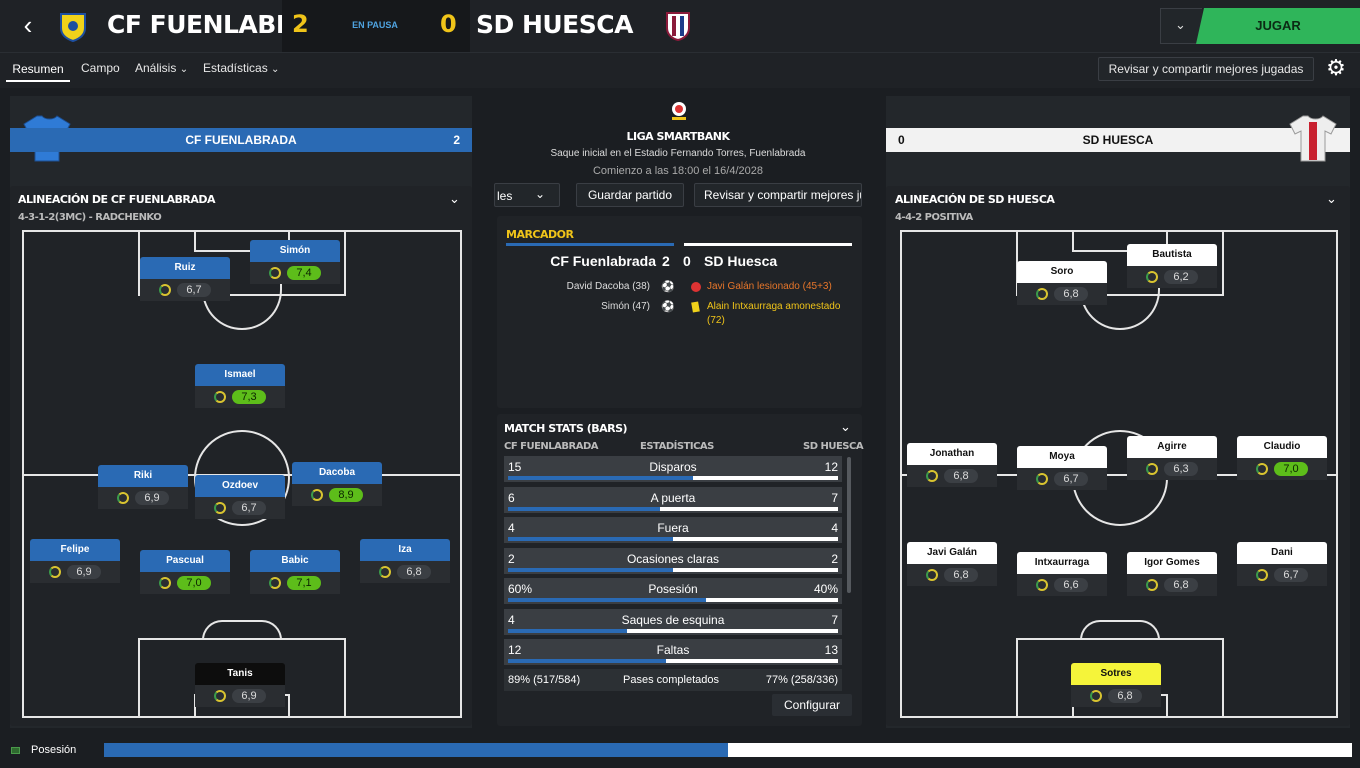 The image size is (1360, 768). I want to click on gear-icon: ⚙, so click(1336, 69).